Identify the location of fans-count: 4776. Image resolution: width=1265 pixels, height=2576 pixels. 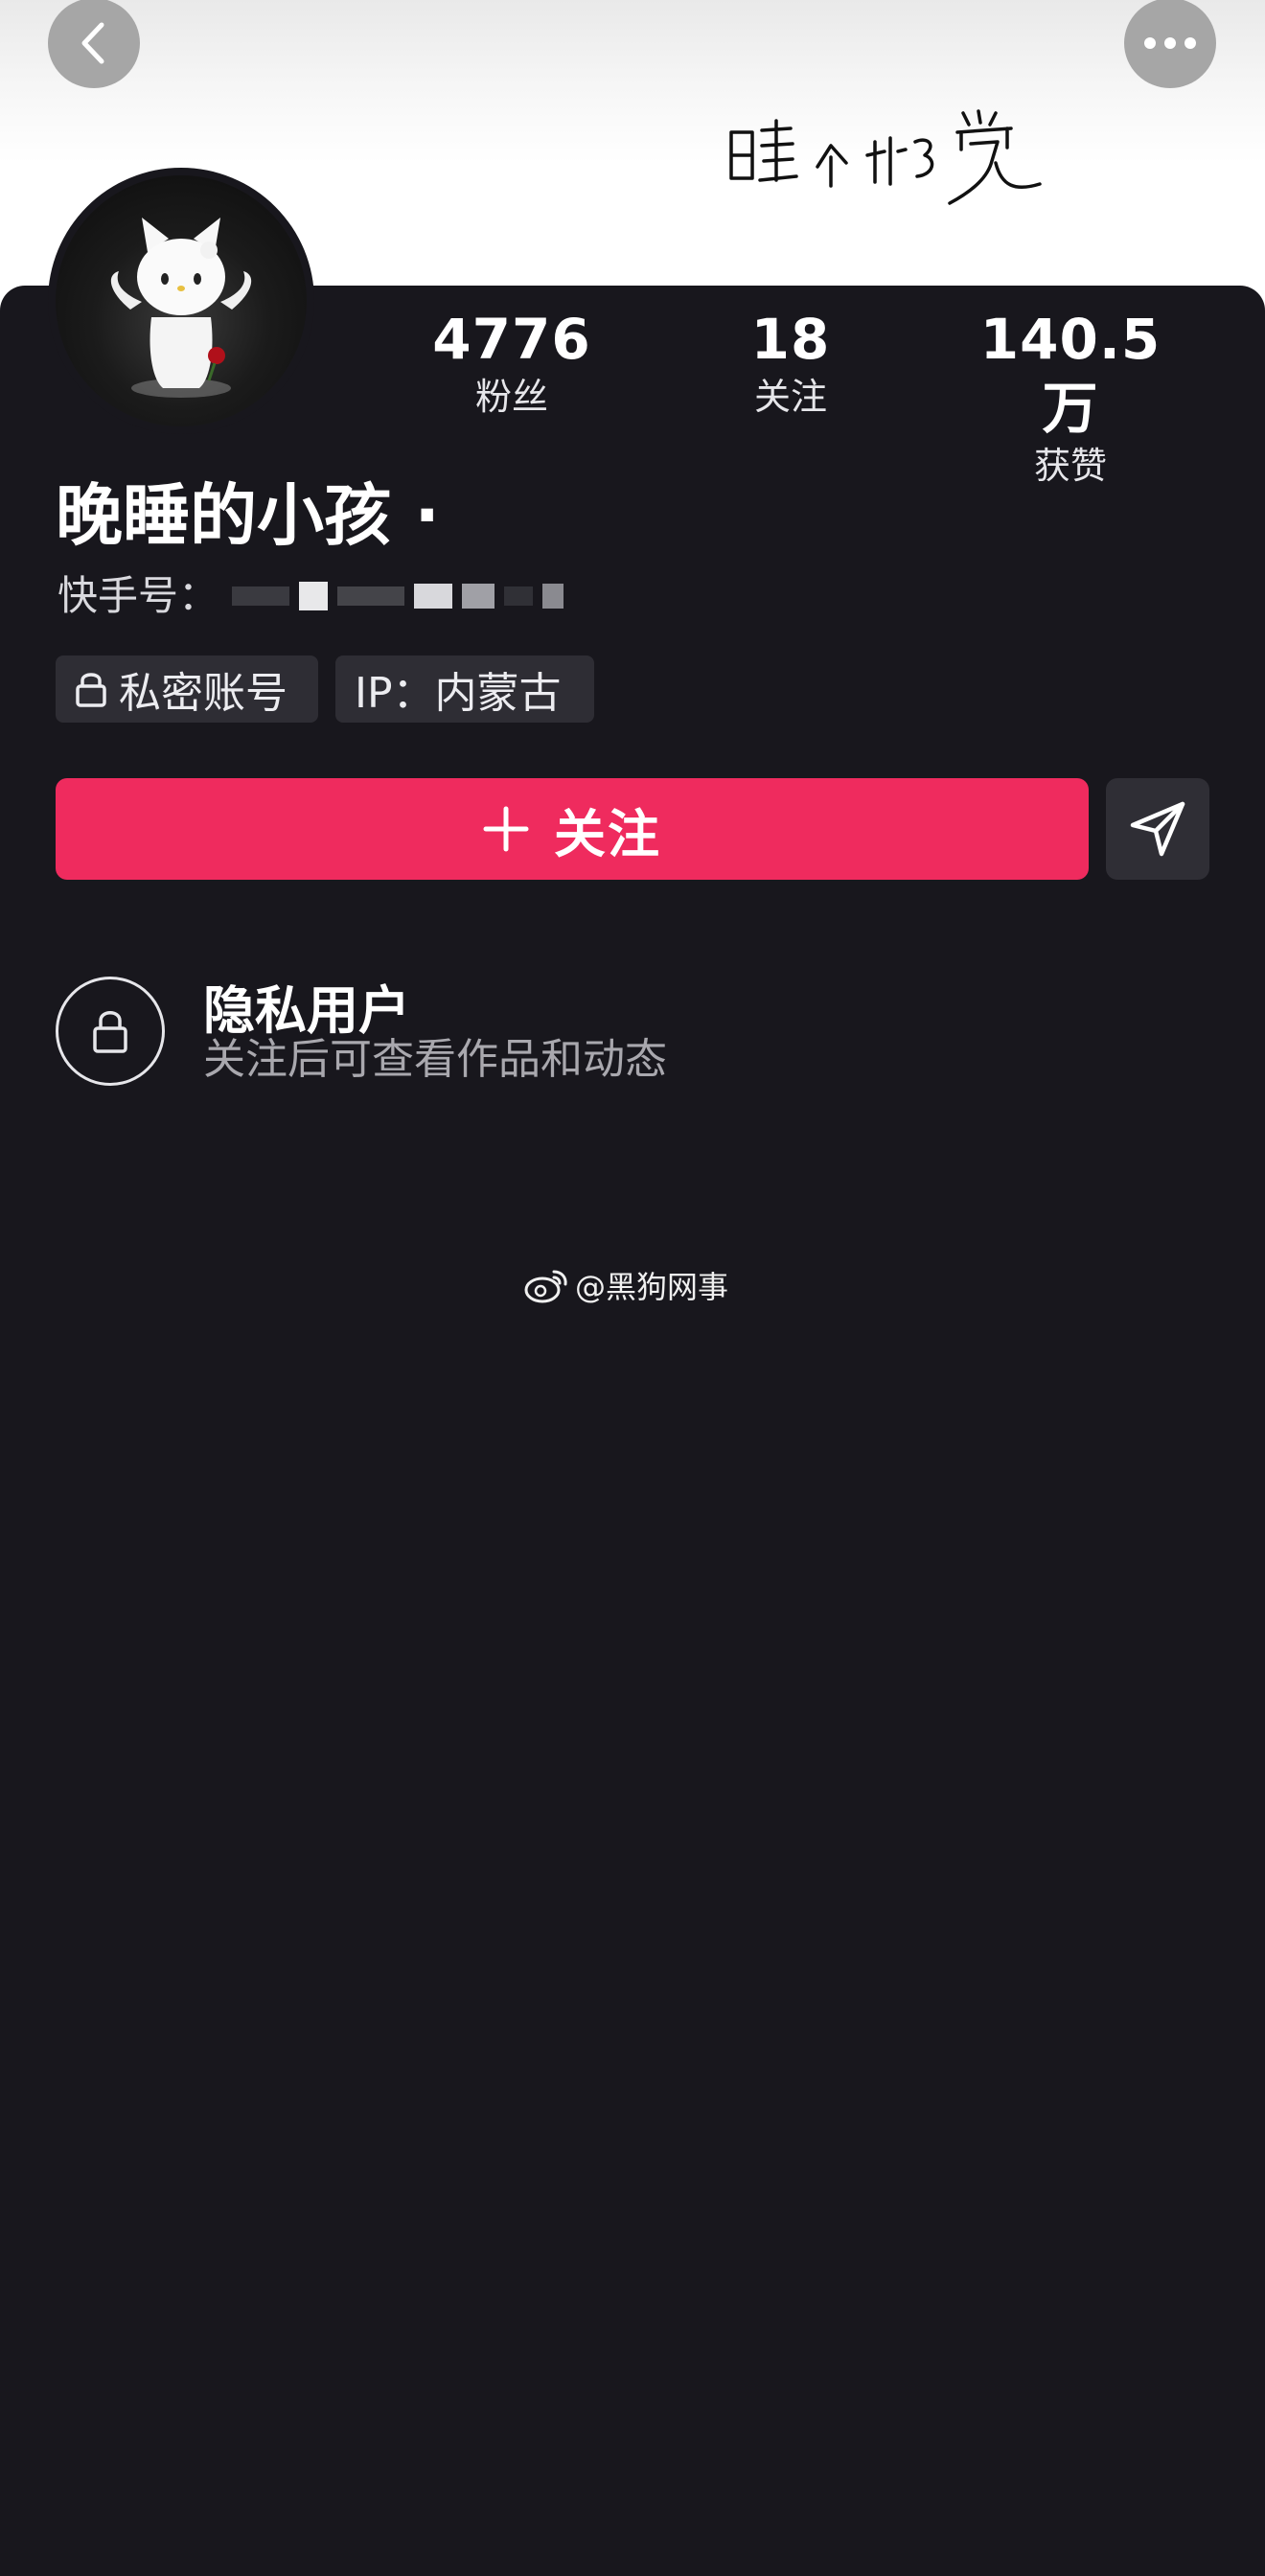
(512, 339).